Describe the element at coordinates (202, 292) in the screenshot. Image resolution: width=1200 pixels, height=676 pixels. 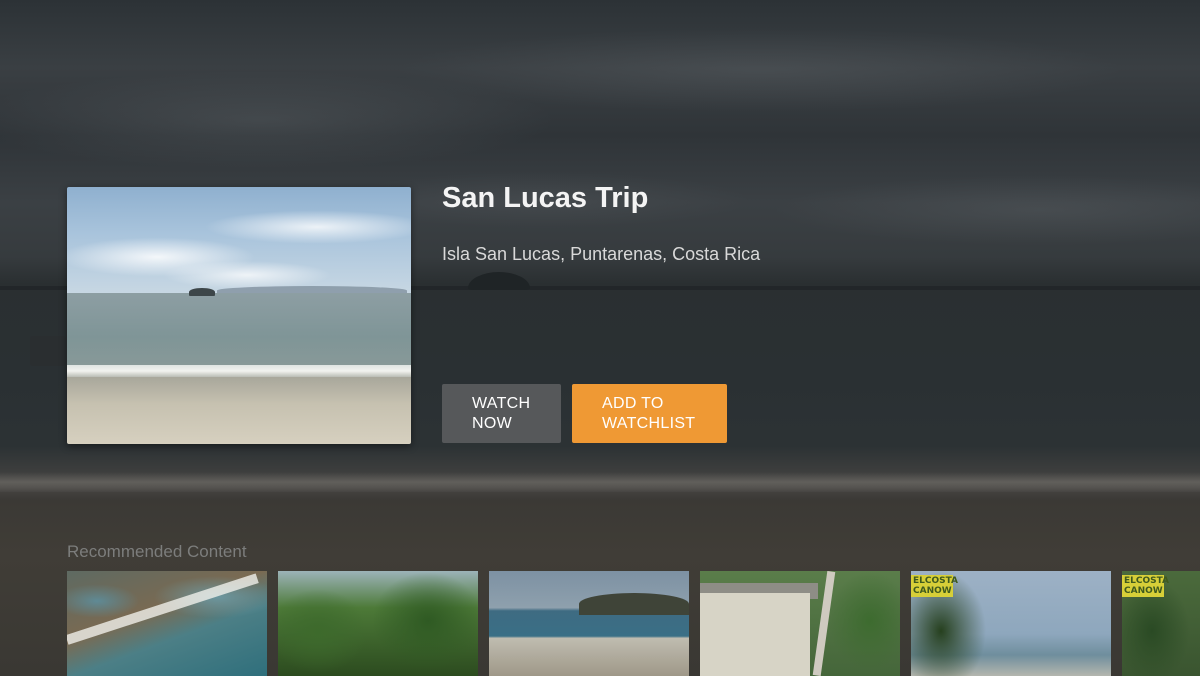
I see `thumb-island` at that location.